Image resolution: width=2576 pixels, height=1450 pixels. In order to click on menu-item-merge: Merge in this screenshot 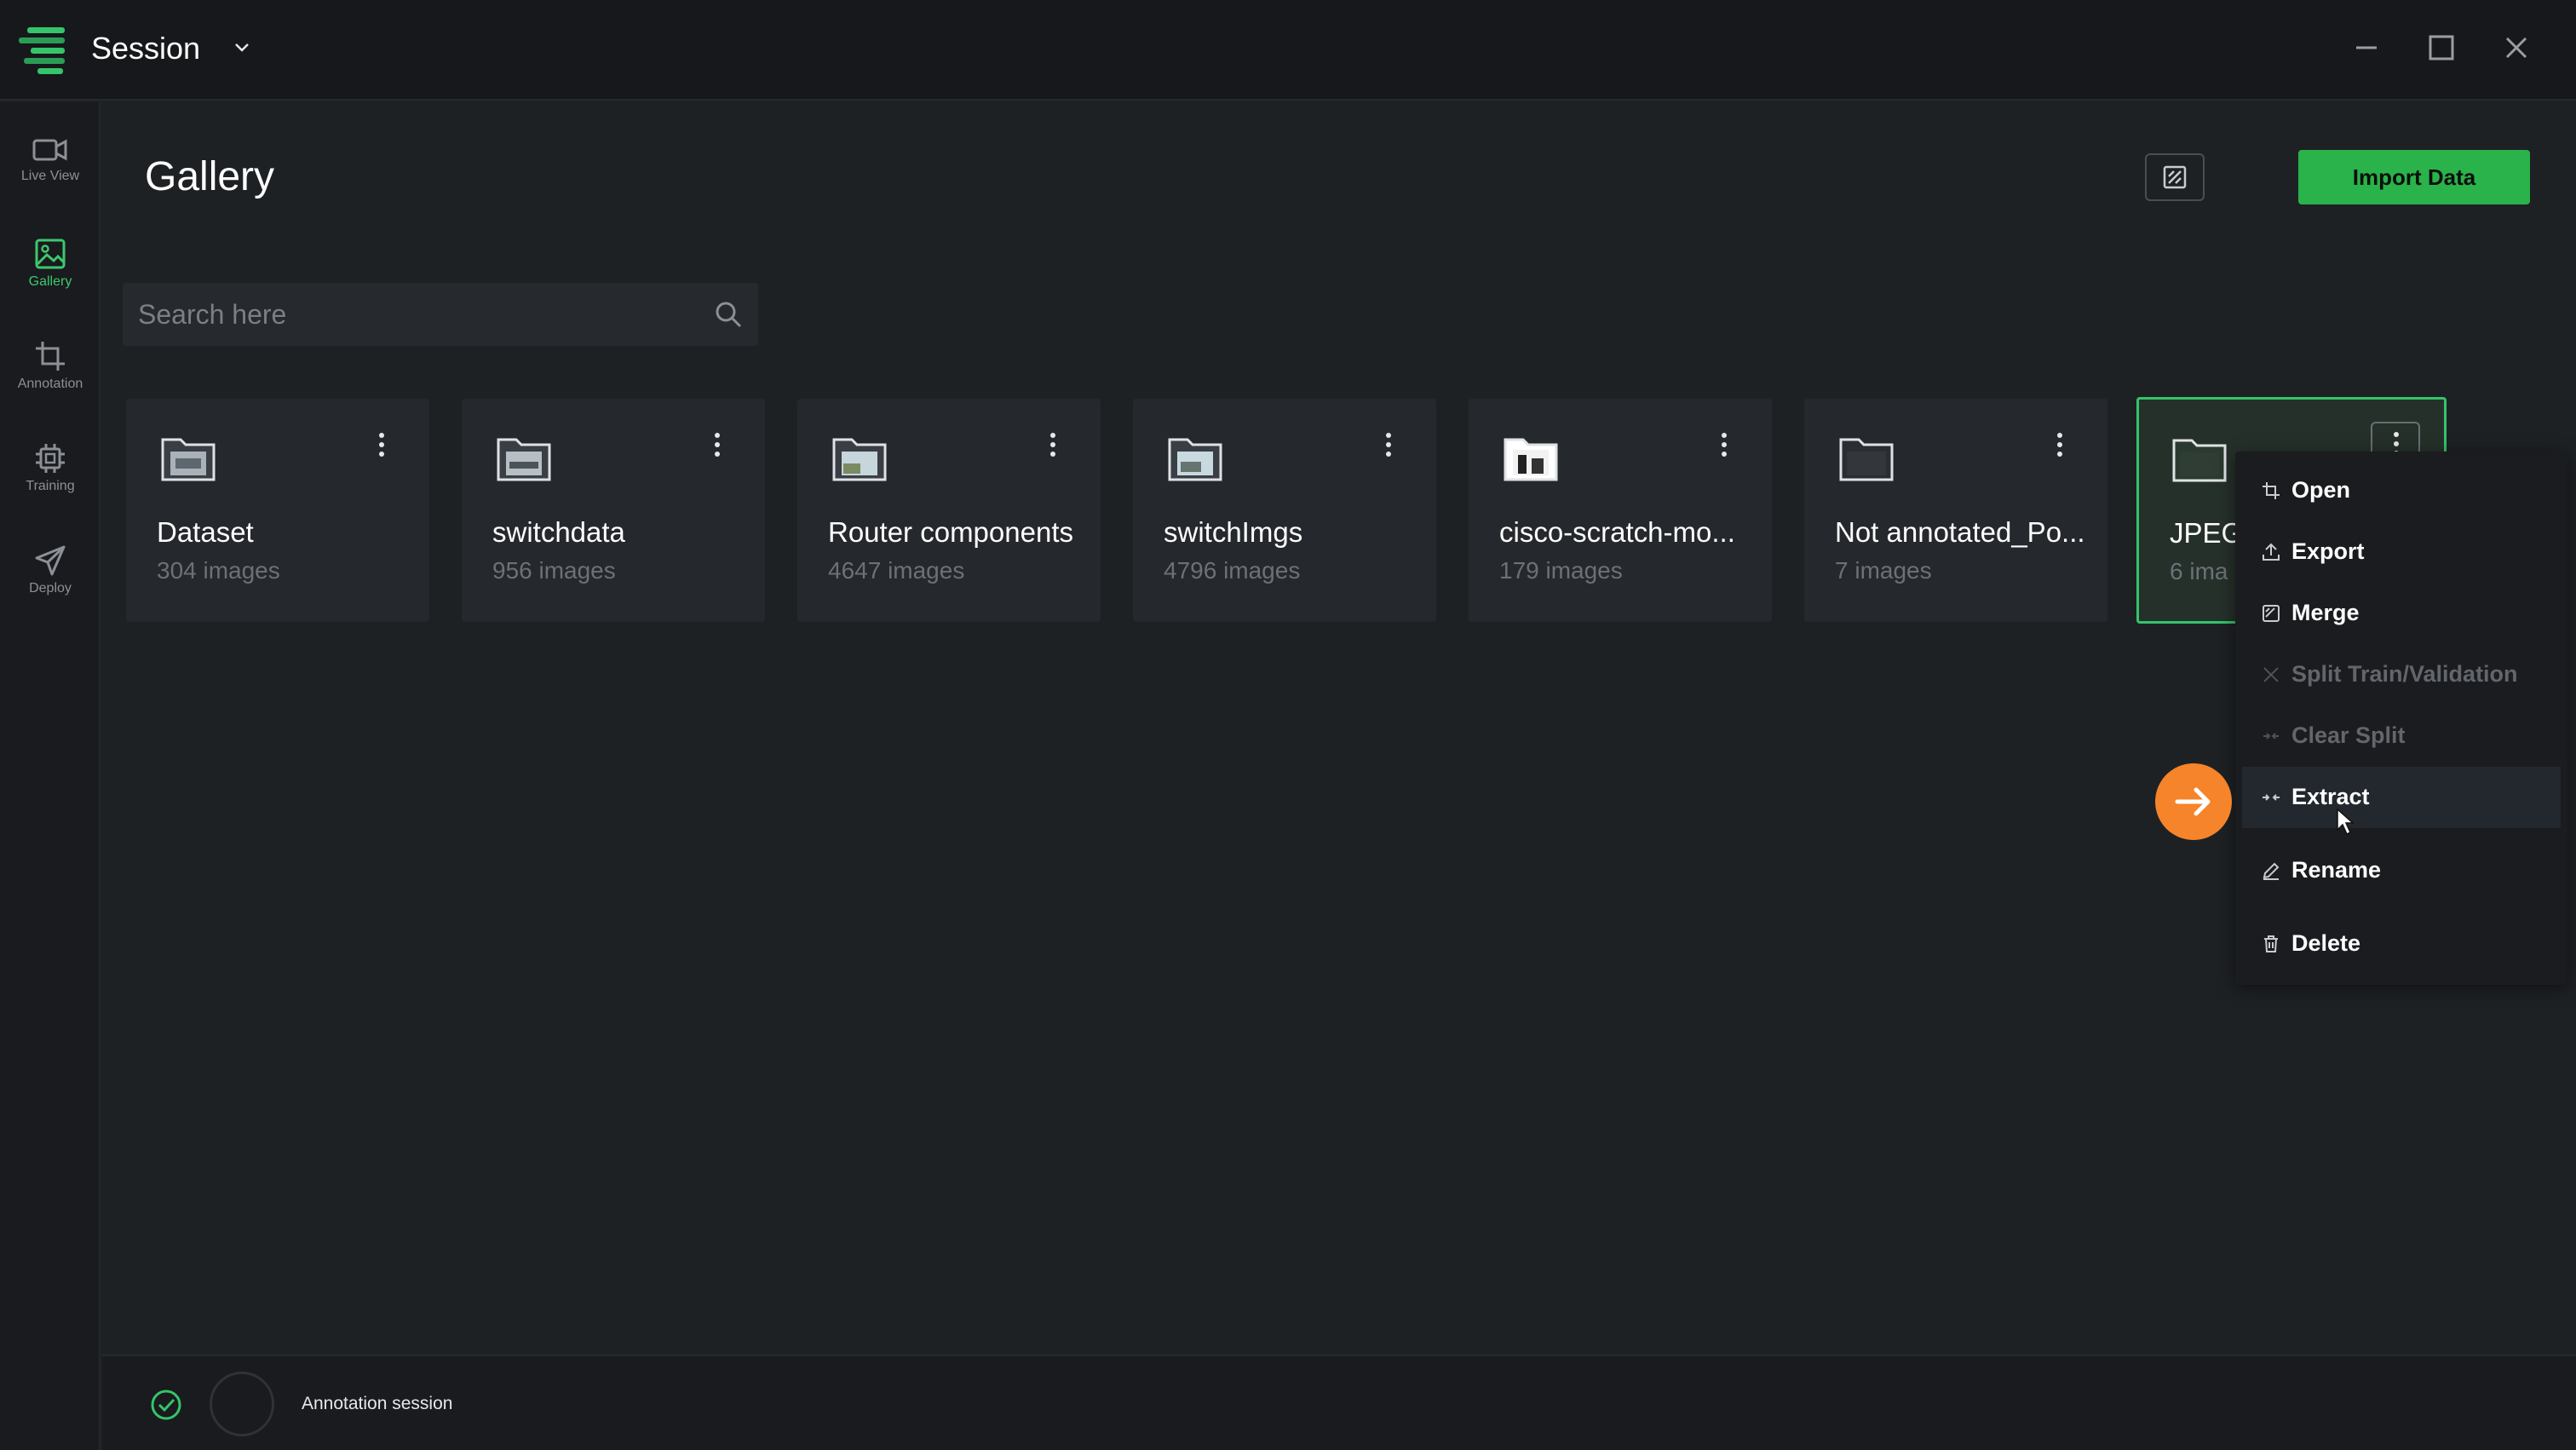, I will do `click(2402, 613)`.